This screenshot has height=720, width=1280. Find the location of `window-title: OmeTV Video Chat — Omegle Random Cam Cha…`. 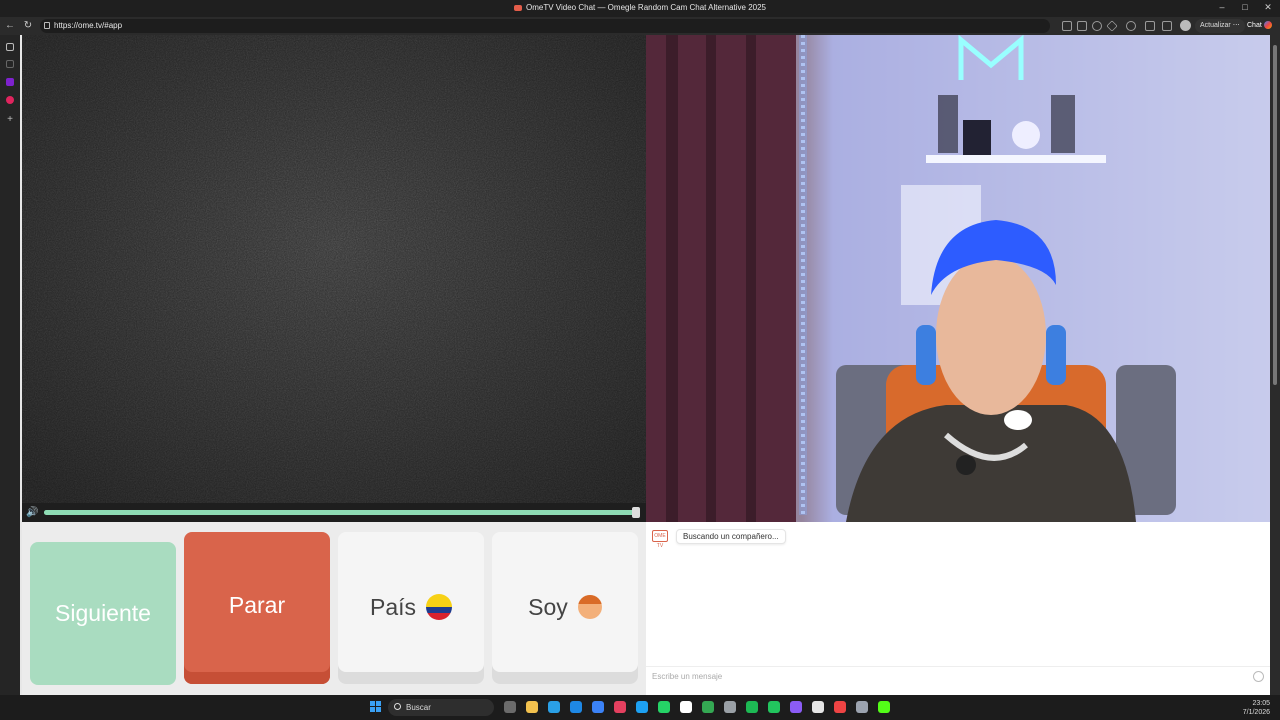

window-title: OmeTV Video Chat — Omegle Random Cam Cha… is located at coordinates (640, 7).